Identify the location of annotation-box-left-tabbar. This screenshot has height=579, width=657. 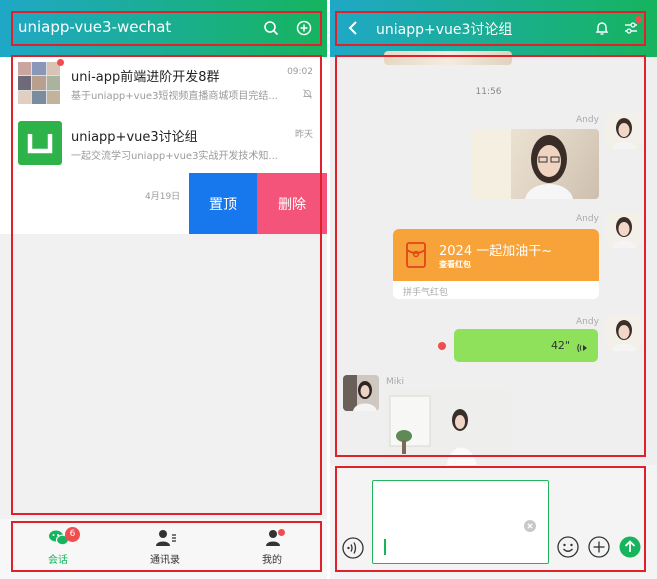
(166, 546).